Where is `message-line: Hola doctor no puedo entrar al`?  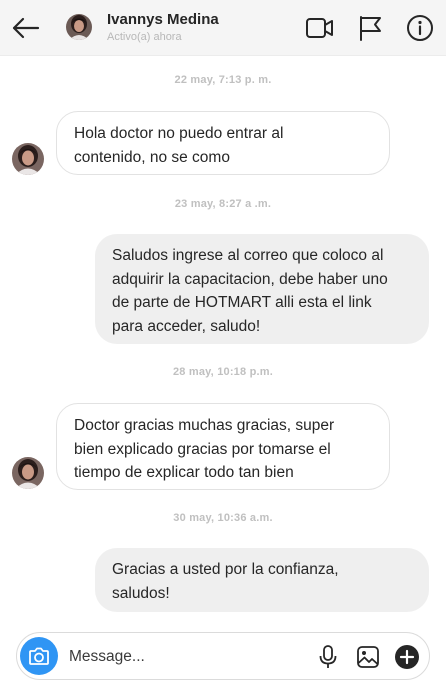 message-line: Hola doctor no puedo entrar al is located at coordinates (179, 133).